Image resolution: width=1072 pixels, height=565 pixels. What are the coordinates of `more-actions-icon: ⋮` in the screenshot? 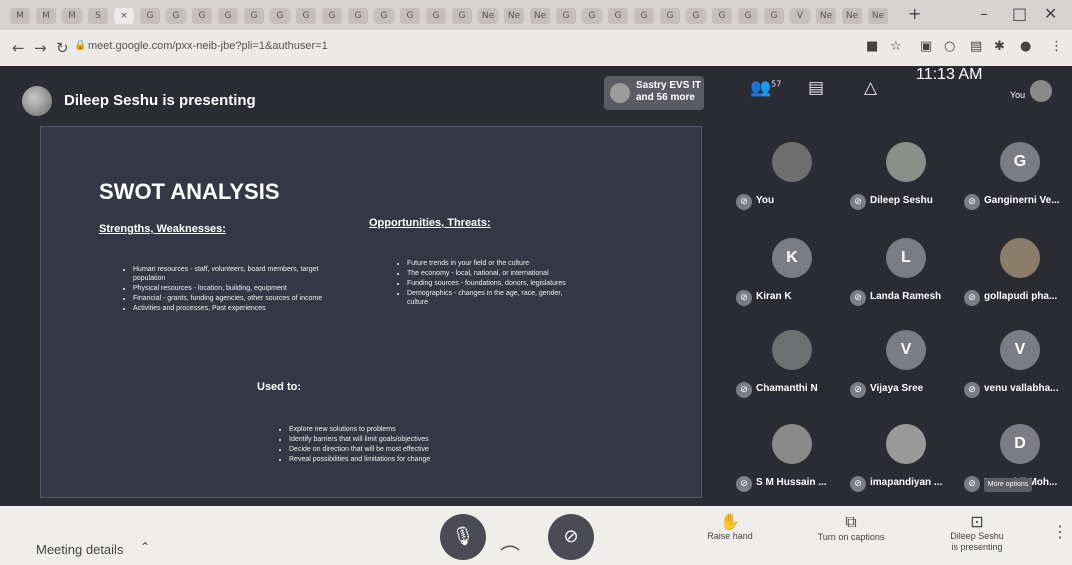 It's located at (1060, 531).